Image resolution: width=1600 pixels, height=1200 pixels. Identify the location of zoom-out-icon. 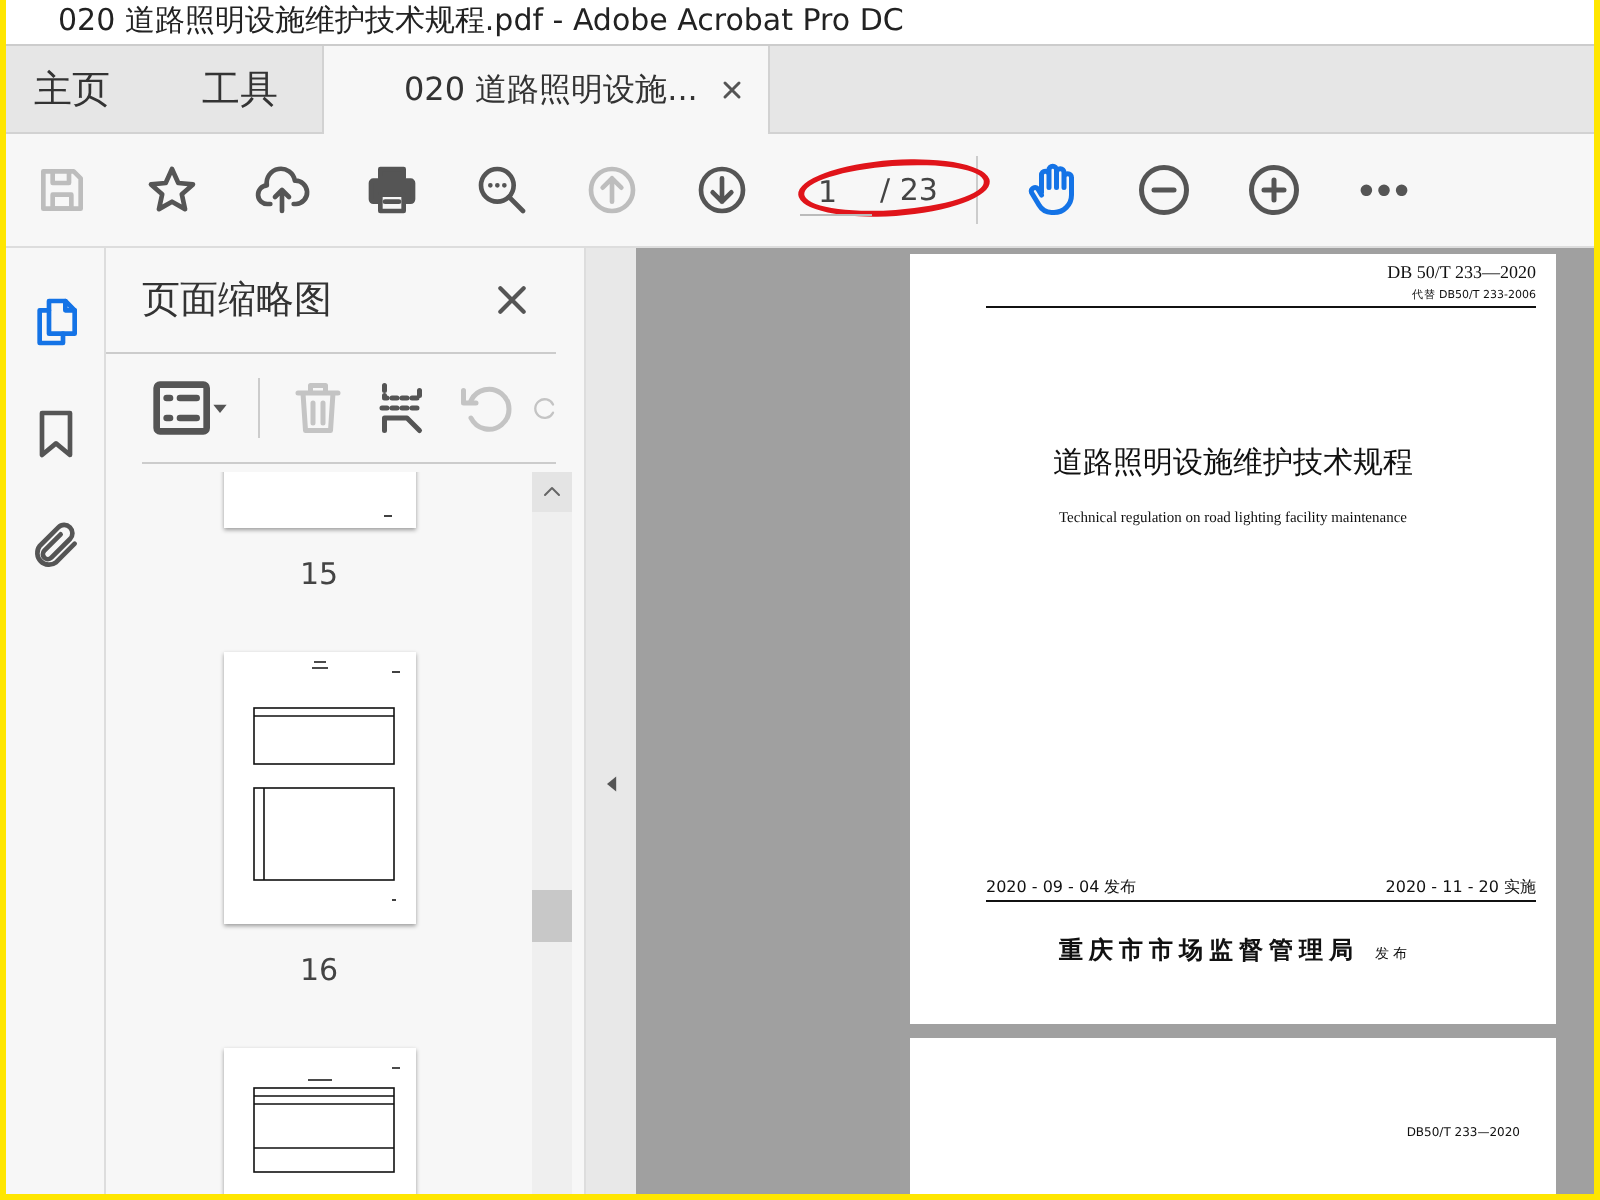
(1163, 190).